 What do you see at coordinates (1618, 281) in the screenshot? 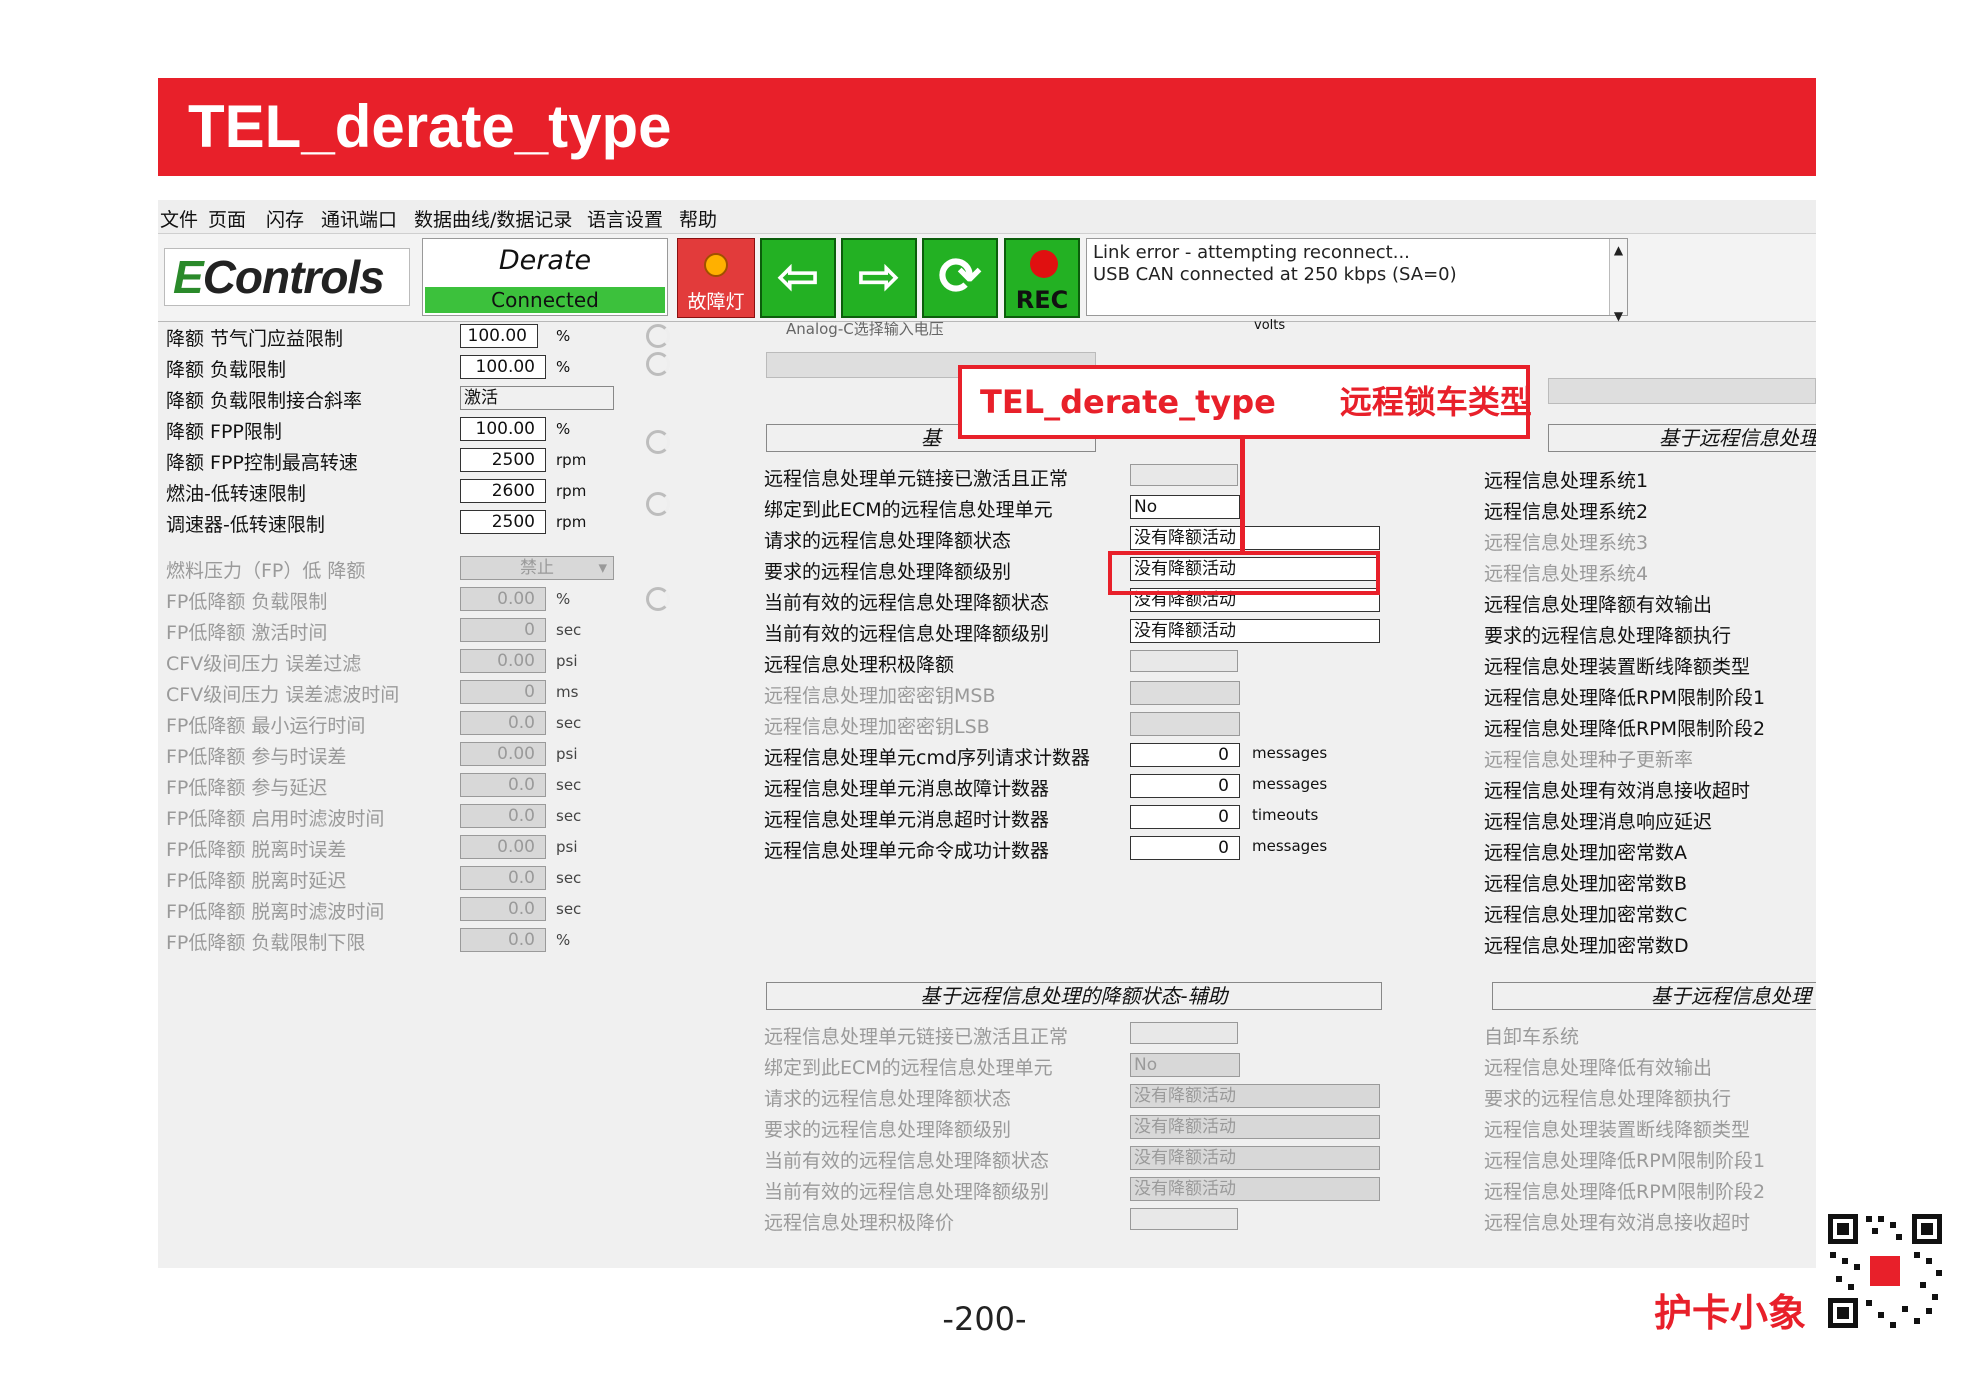
I see `log-scrollbar: ▲ ▼` at bounding box center [1618, 281].